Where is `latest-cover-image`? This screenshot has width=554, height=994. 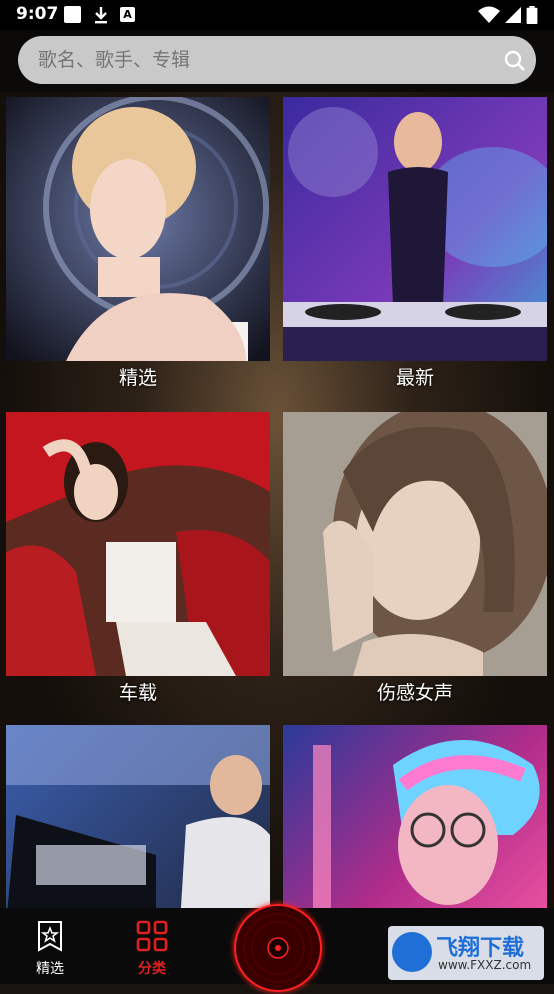
latest-cover-image is located at coordinates (415, 229).